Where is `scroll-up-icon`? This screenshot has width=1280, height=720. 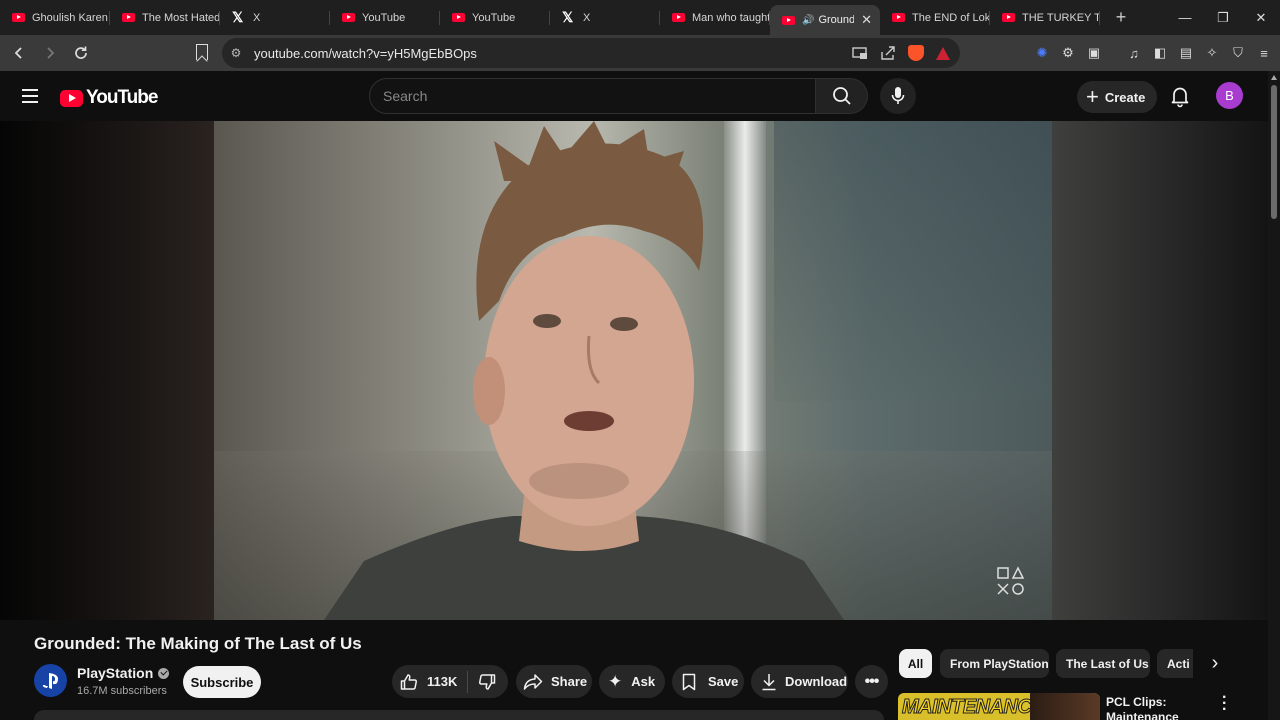
scroll-up-icon is located at coordinates (1274, 77).